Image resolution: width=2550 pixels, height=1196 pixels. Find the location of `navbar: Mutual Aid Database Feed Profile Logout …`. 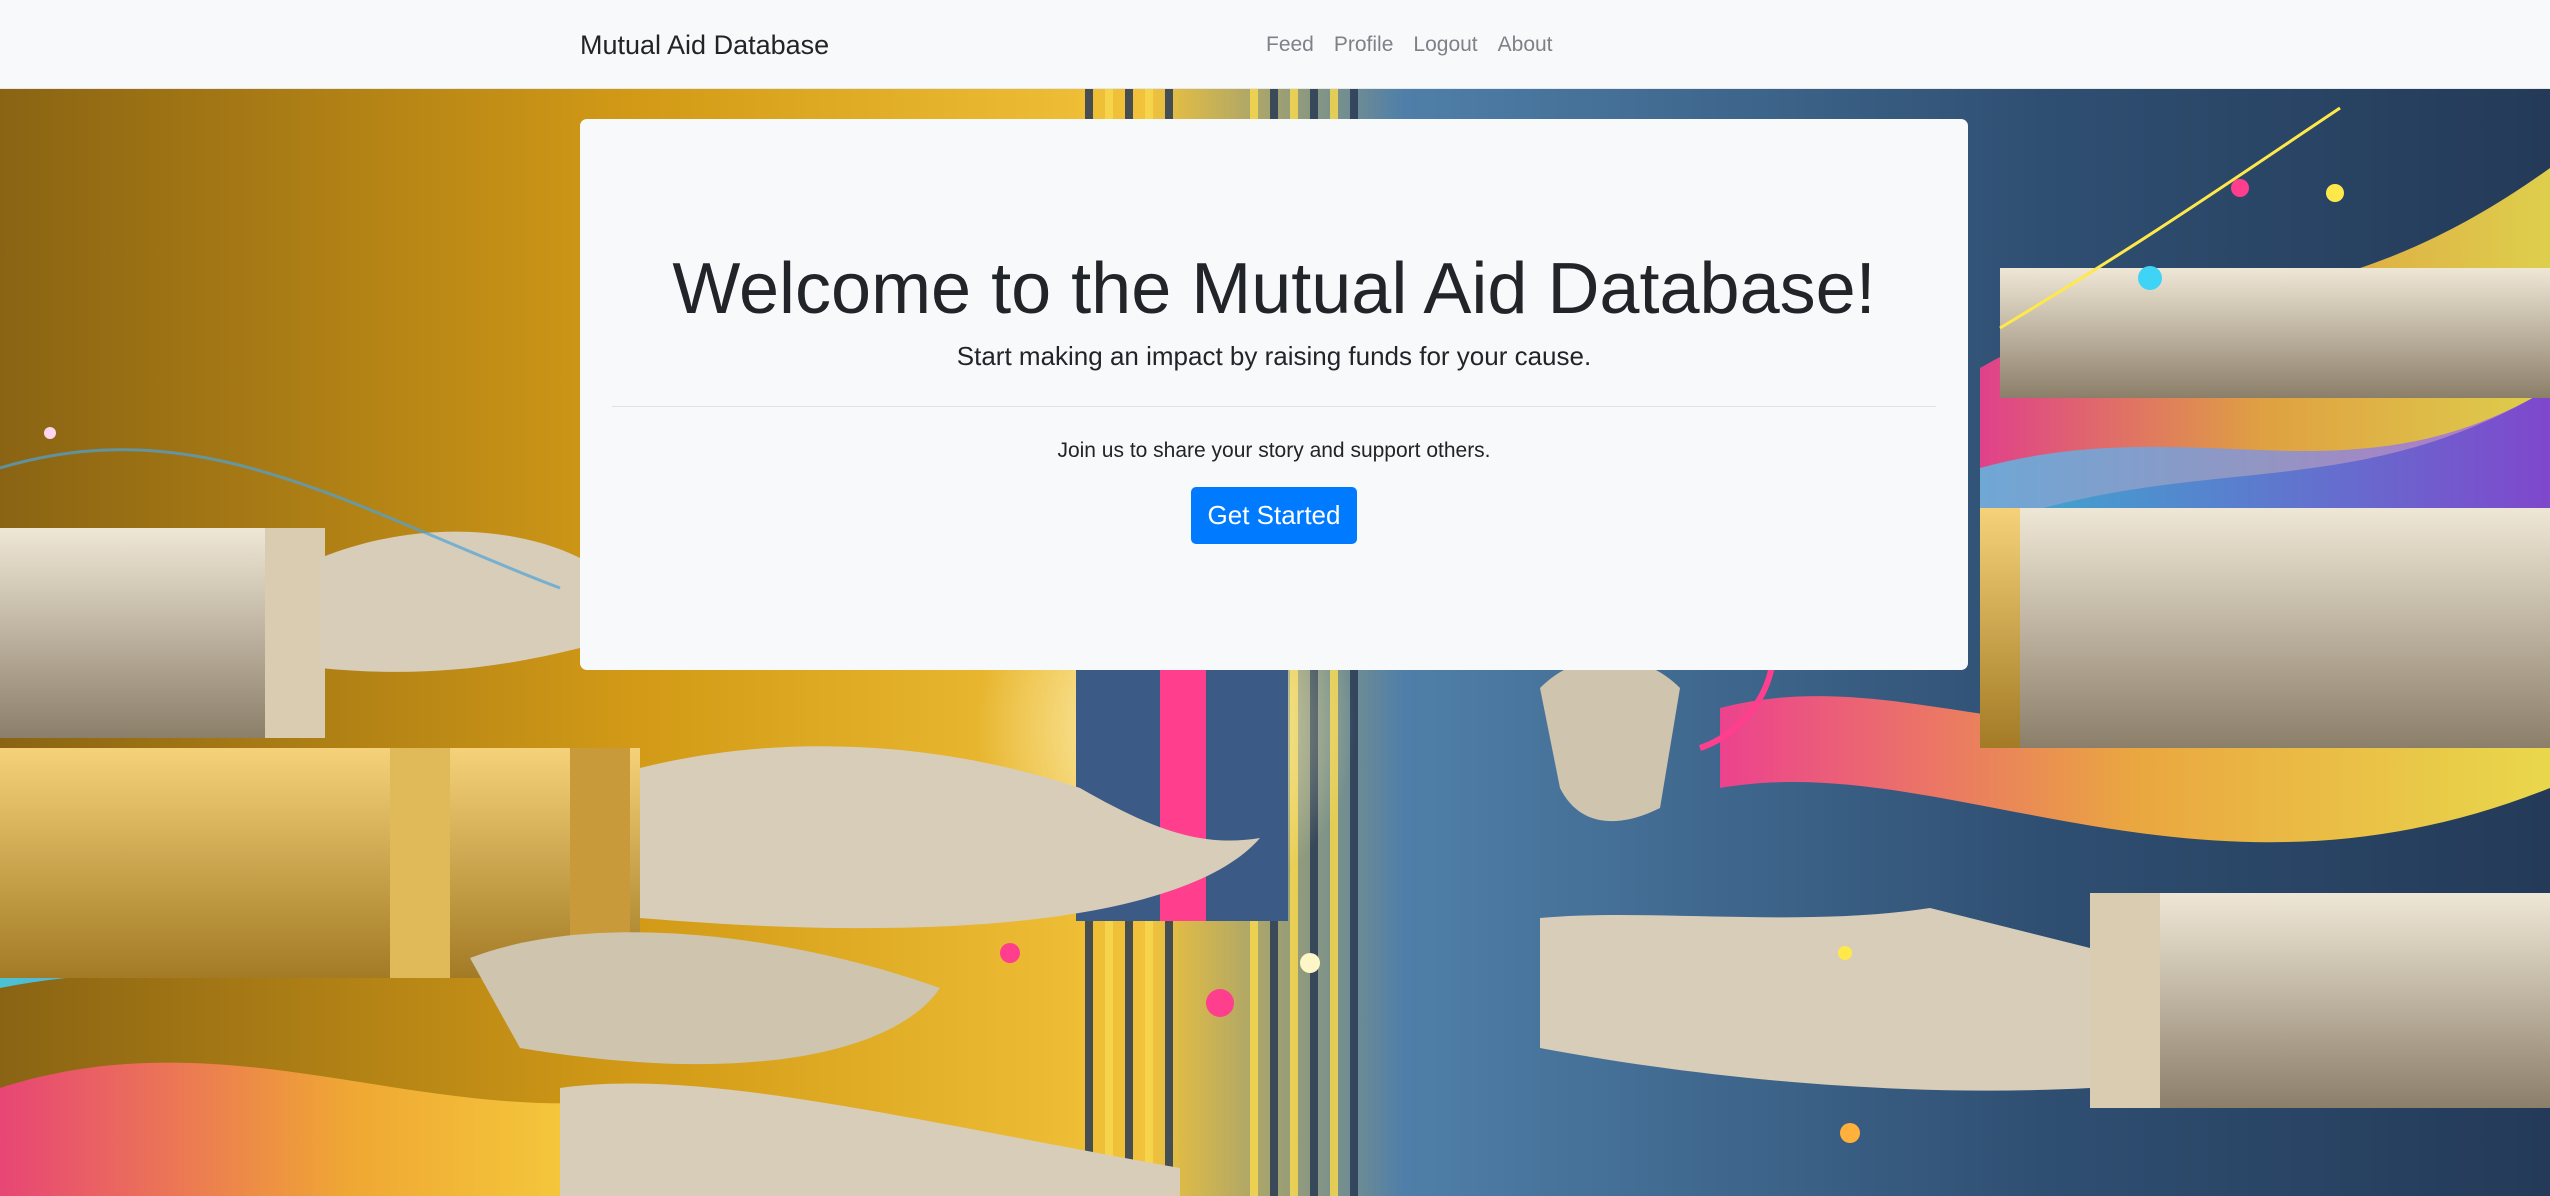

navbar: Mutual Aid Database Feed Profile Logout … is located at coordinates (1275, 44).